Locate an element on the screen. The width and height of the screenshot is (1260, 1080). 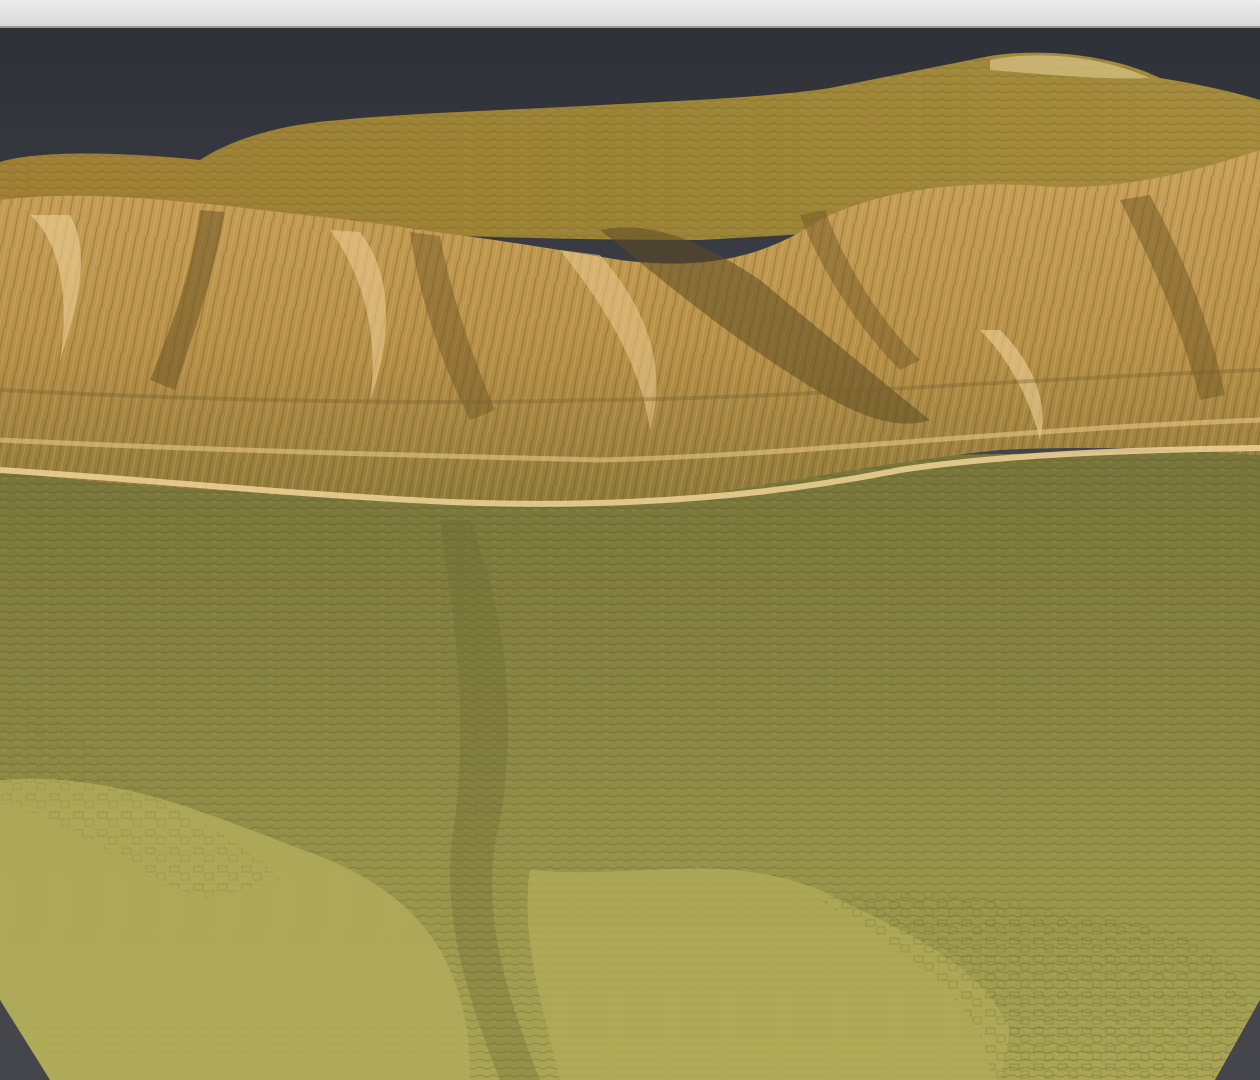
window-title-bar is located at coordinates (630, 14).